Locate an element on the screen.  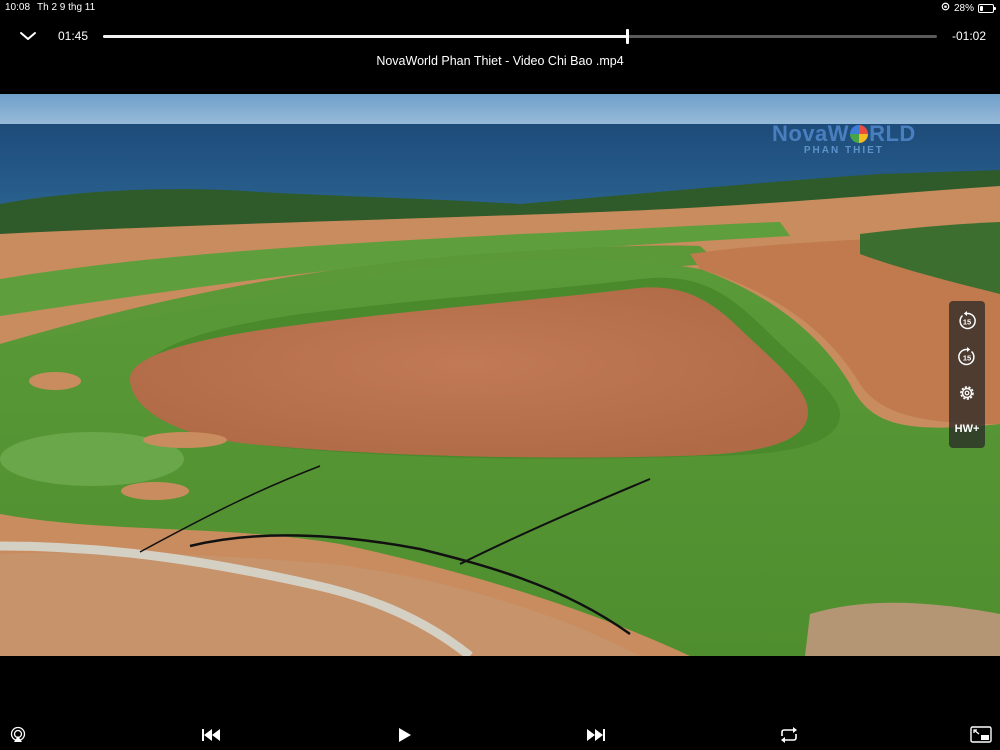
rewind-15-icon: 15 is located at coordinates (967, 321).